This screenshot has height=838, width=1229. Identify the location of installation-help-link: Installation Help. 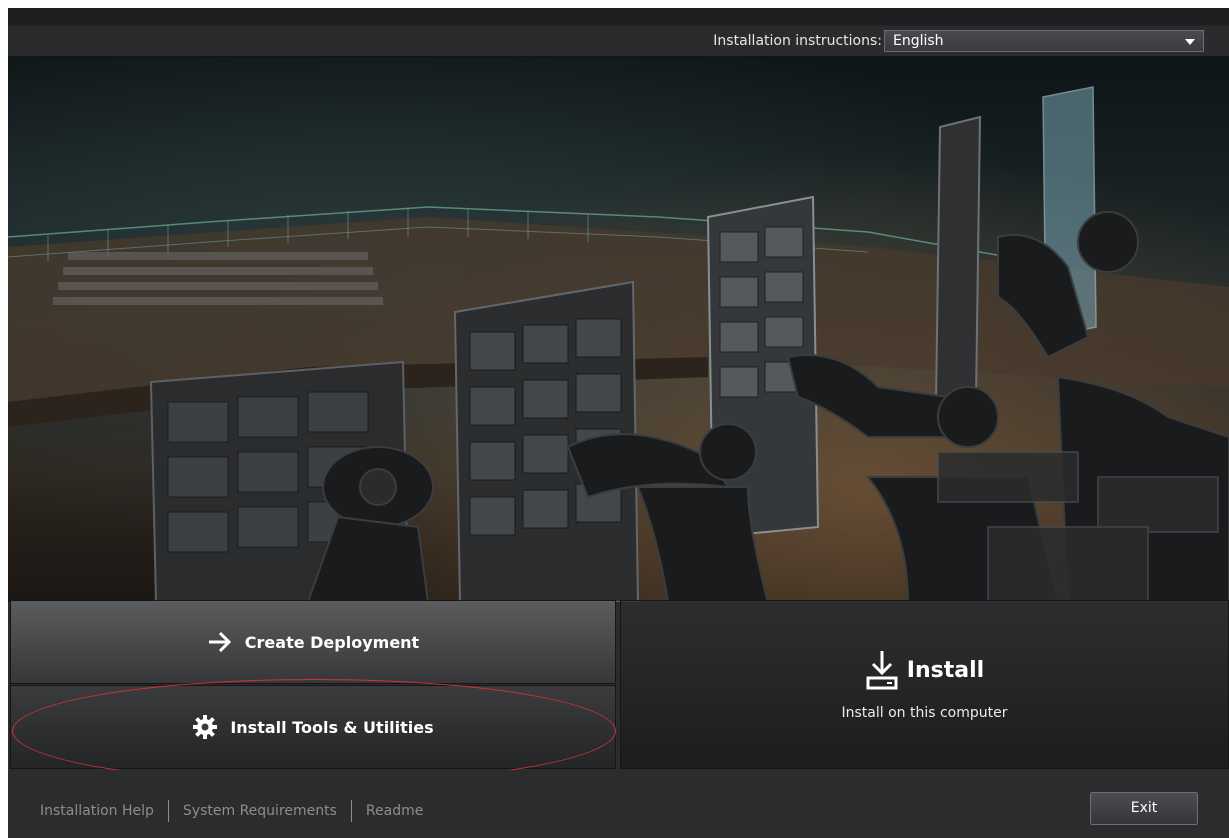
(97, 811).